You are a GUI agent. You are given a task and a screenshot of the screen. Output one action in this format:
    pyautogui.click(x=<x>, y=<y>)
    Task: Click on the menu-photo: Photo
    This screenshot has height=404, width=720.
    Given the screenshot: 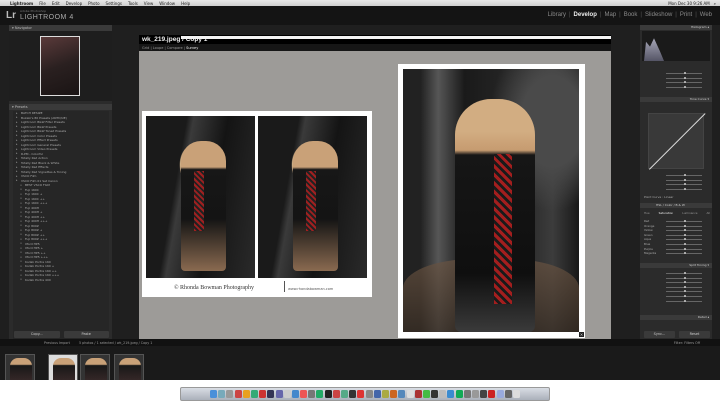 What is the action you would take?
    pyautogui.click(x=93, y=3)
    